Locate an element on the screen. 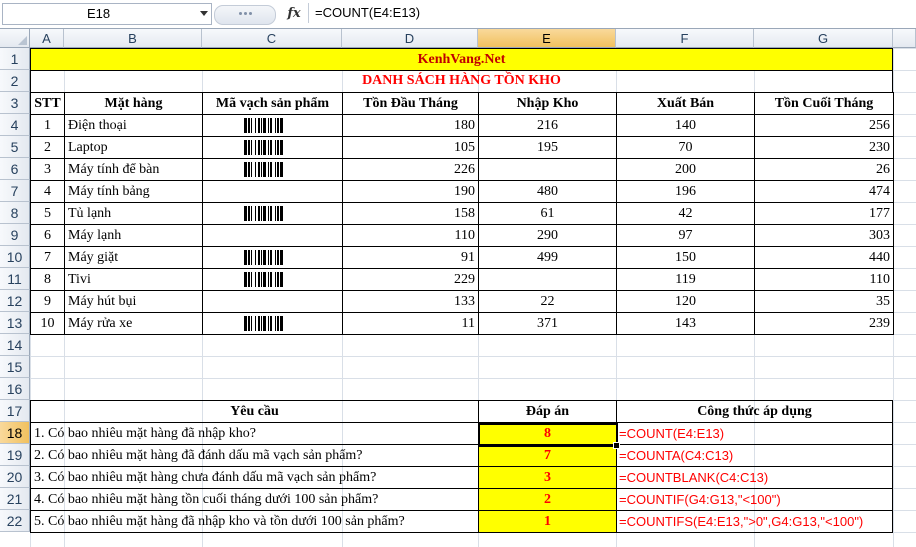 The image size is (916, 547). table-cell: 140 is located at coordinates (685, 125).